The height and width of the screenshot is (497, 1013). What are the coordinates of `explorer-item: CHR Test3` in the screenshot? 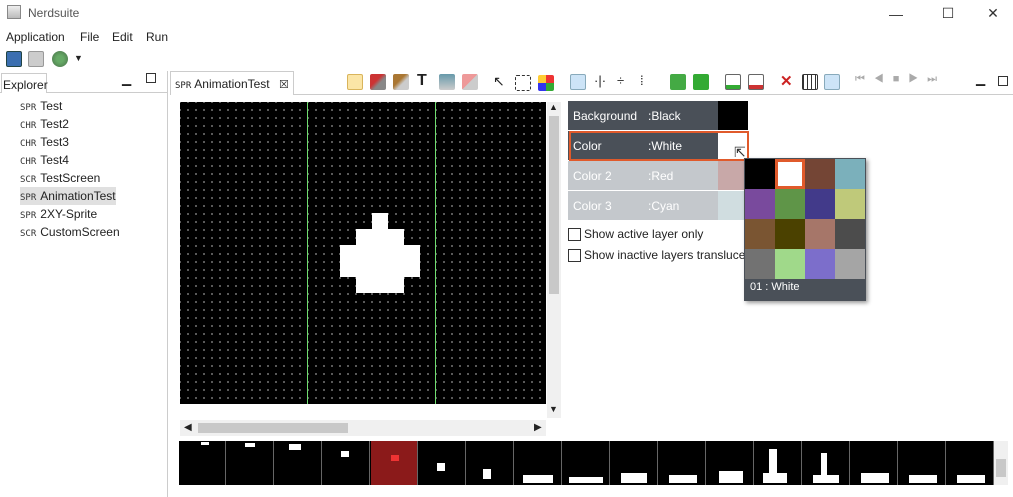 It's located at (44, 142).